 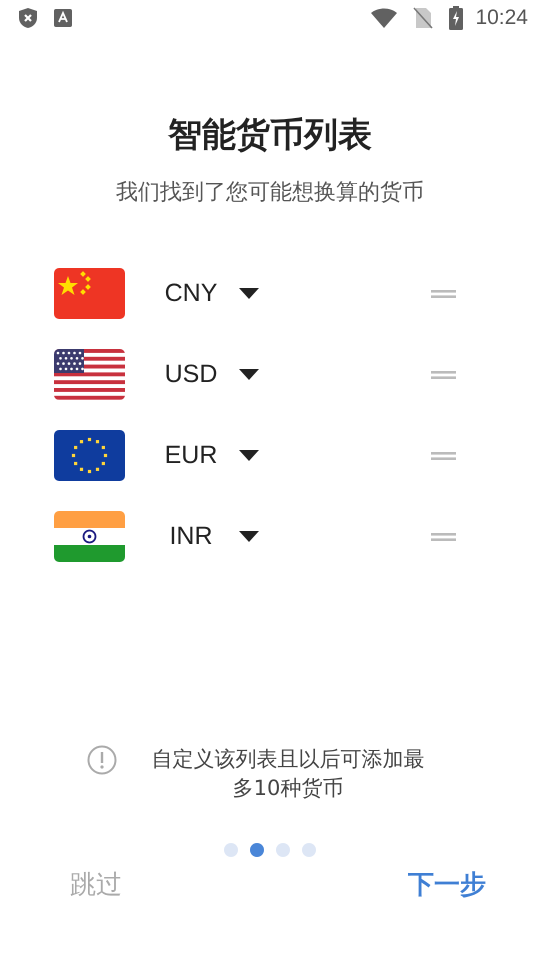 What do you see at coordinates (102, 760) in the screenshot?
I see `info-icon` at bounding box center [102, 760].